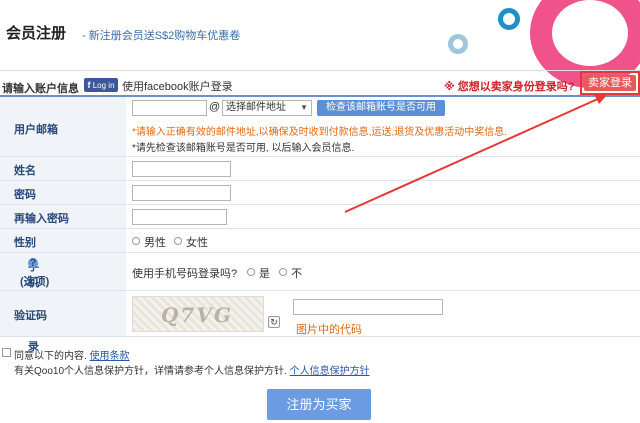 This screenshot has width=640, height=423. What do you see at coordinates (41, 219) in the screenshot?
I see `password-confirm-label: 再输入密码` at bounding box center [41, 219].